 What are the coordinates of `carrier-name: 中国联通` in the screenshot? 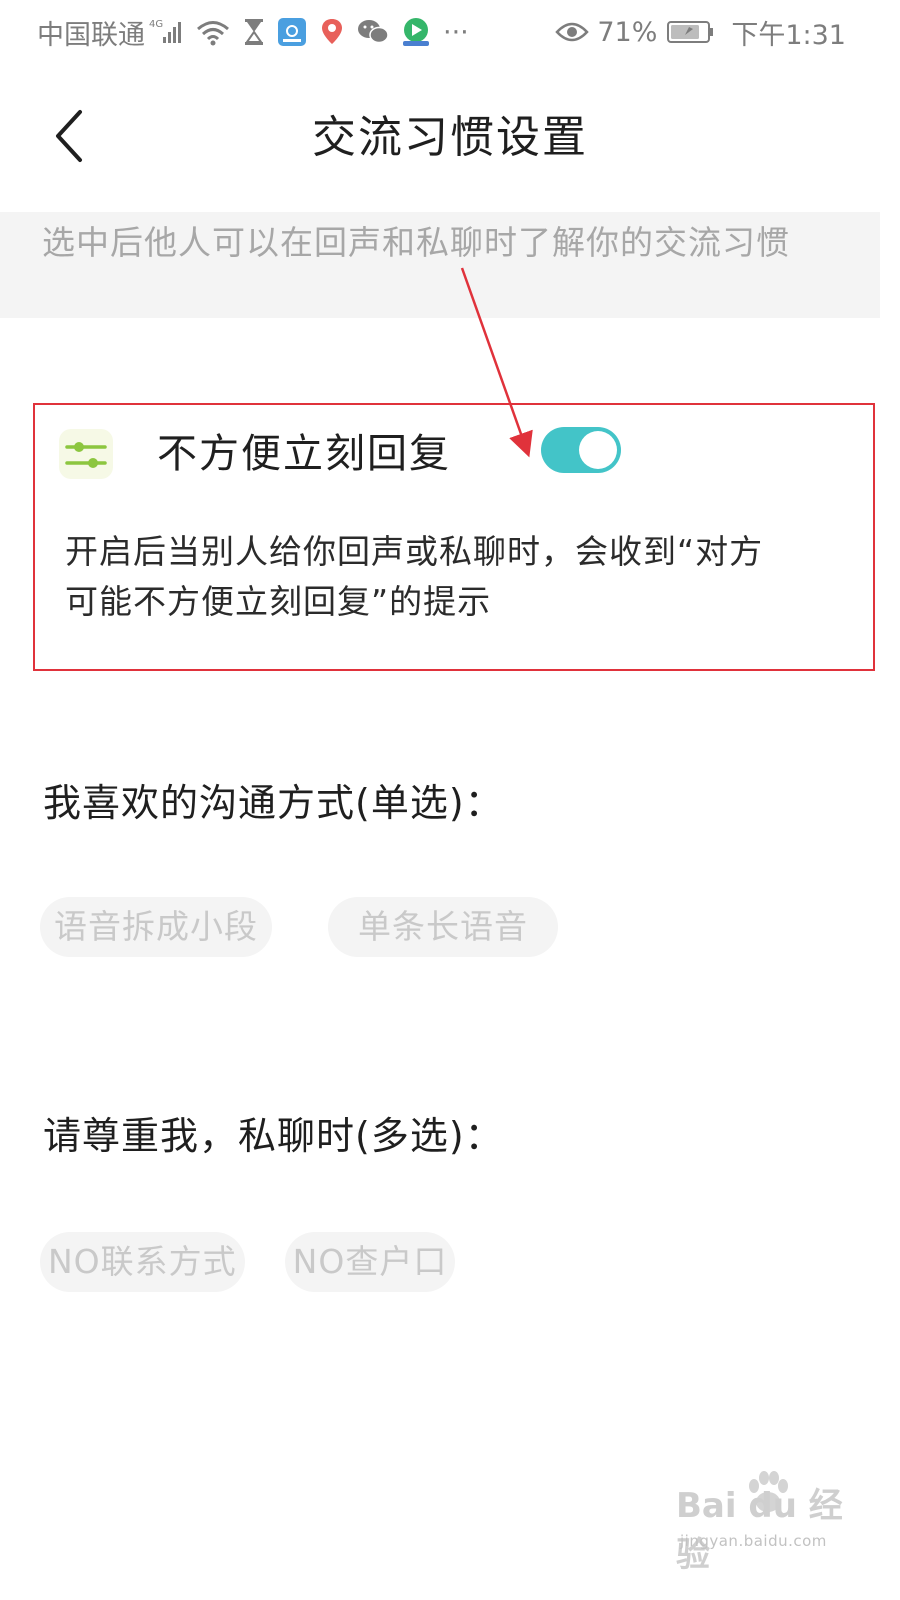 It's located at (91, 35).